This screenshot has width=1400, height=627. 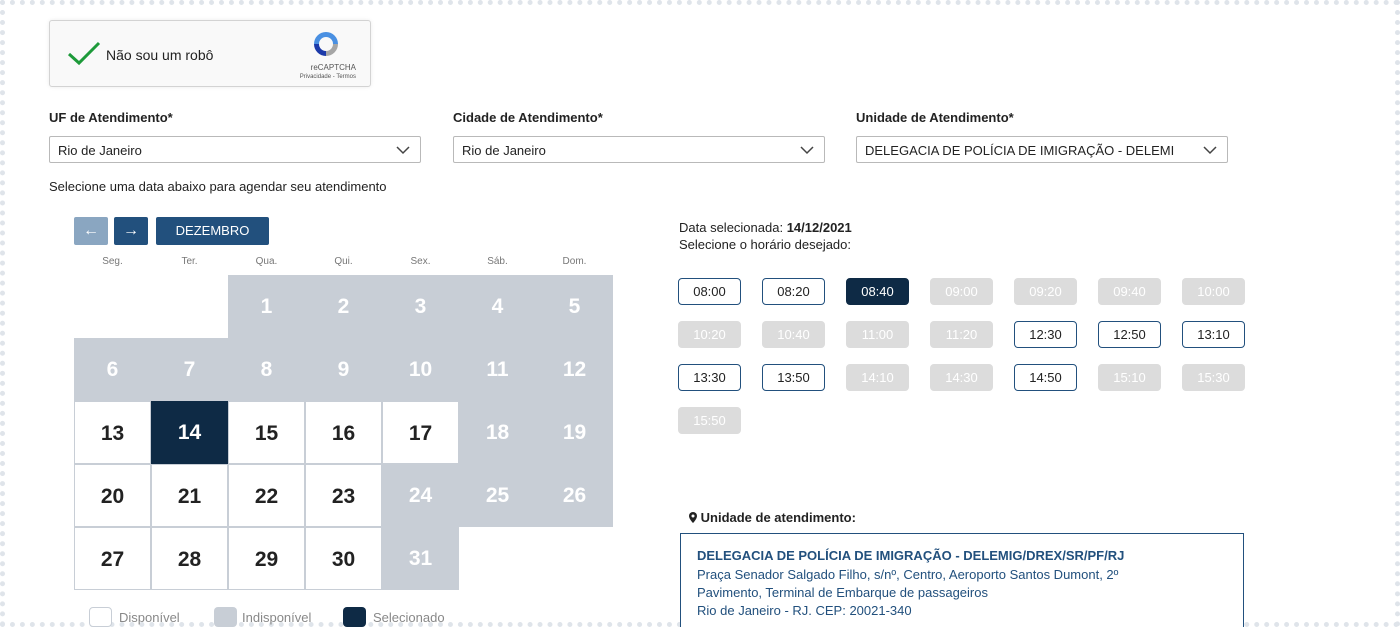 What do you see at coordinates (189, 432) in the screenshot?
I see `calendar-day-14: 14` at bounding box center [189, 432].